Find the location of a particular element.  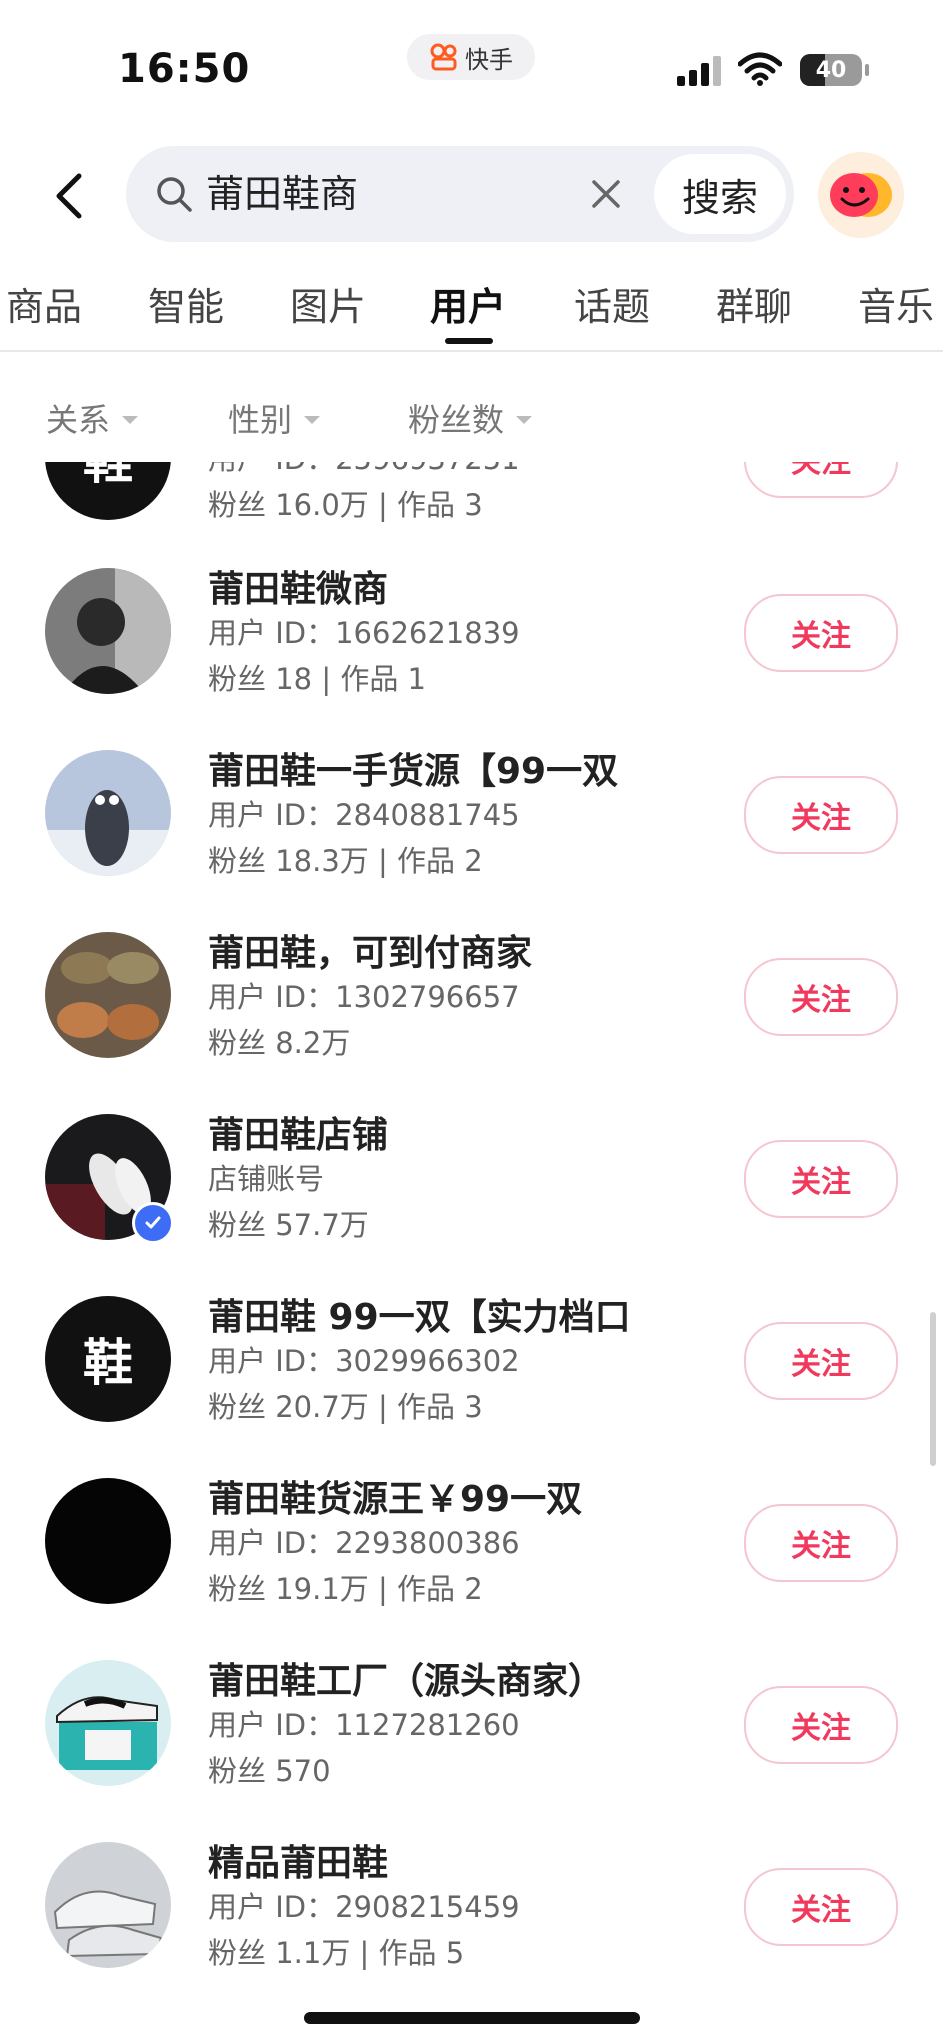

user-name: 莆田鞋店铺 is located at coordinates (298, 1135).